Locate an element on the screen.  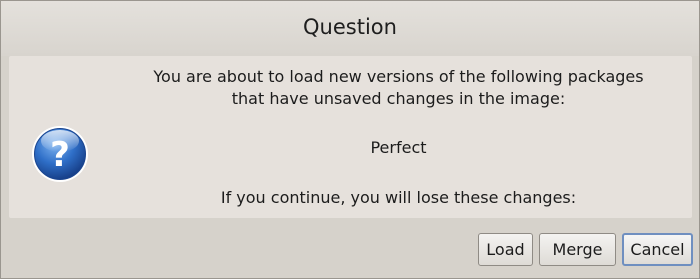
button-row: Load Merge Cancel is located at coordinates (585, 249).